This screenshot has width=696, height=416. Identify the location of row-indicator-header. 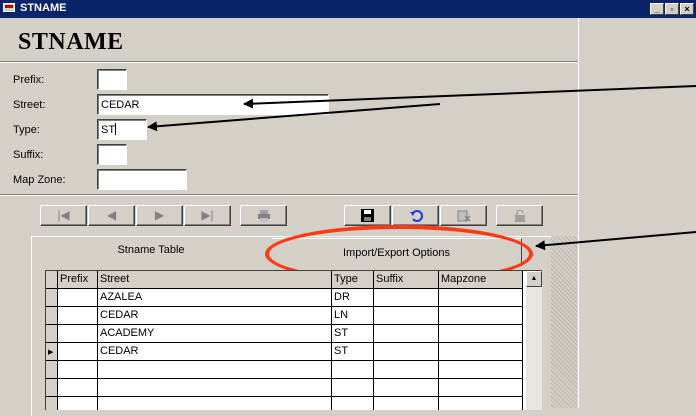
(52, 280).